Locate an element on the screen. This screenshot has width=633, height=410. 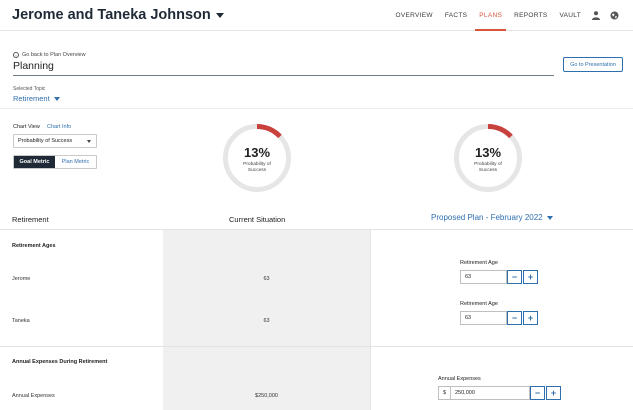
chart-view-select: Probability of Success is located at coordinates (55, 141).